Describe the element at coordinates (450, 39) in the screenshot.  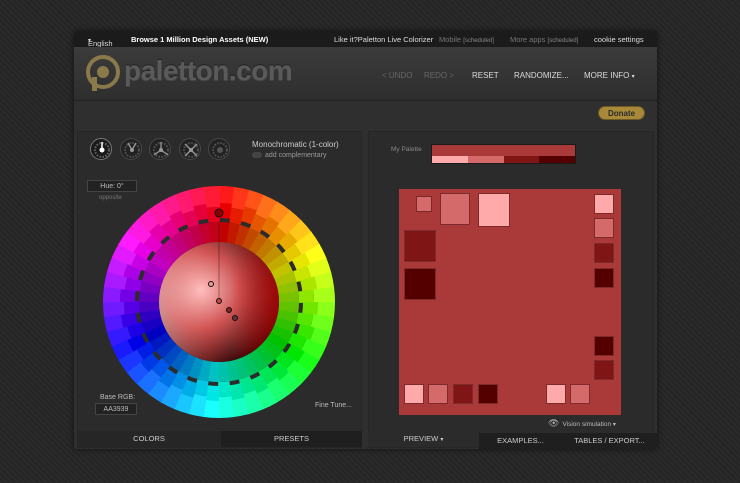
I see `mobile-text: Mobile` at that location.